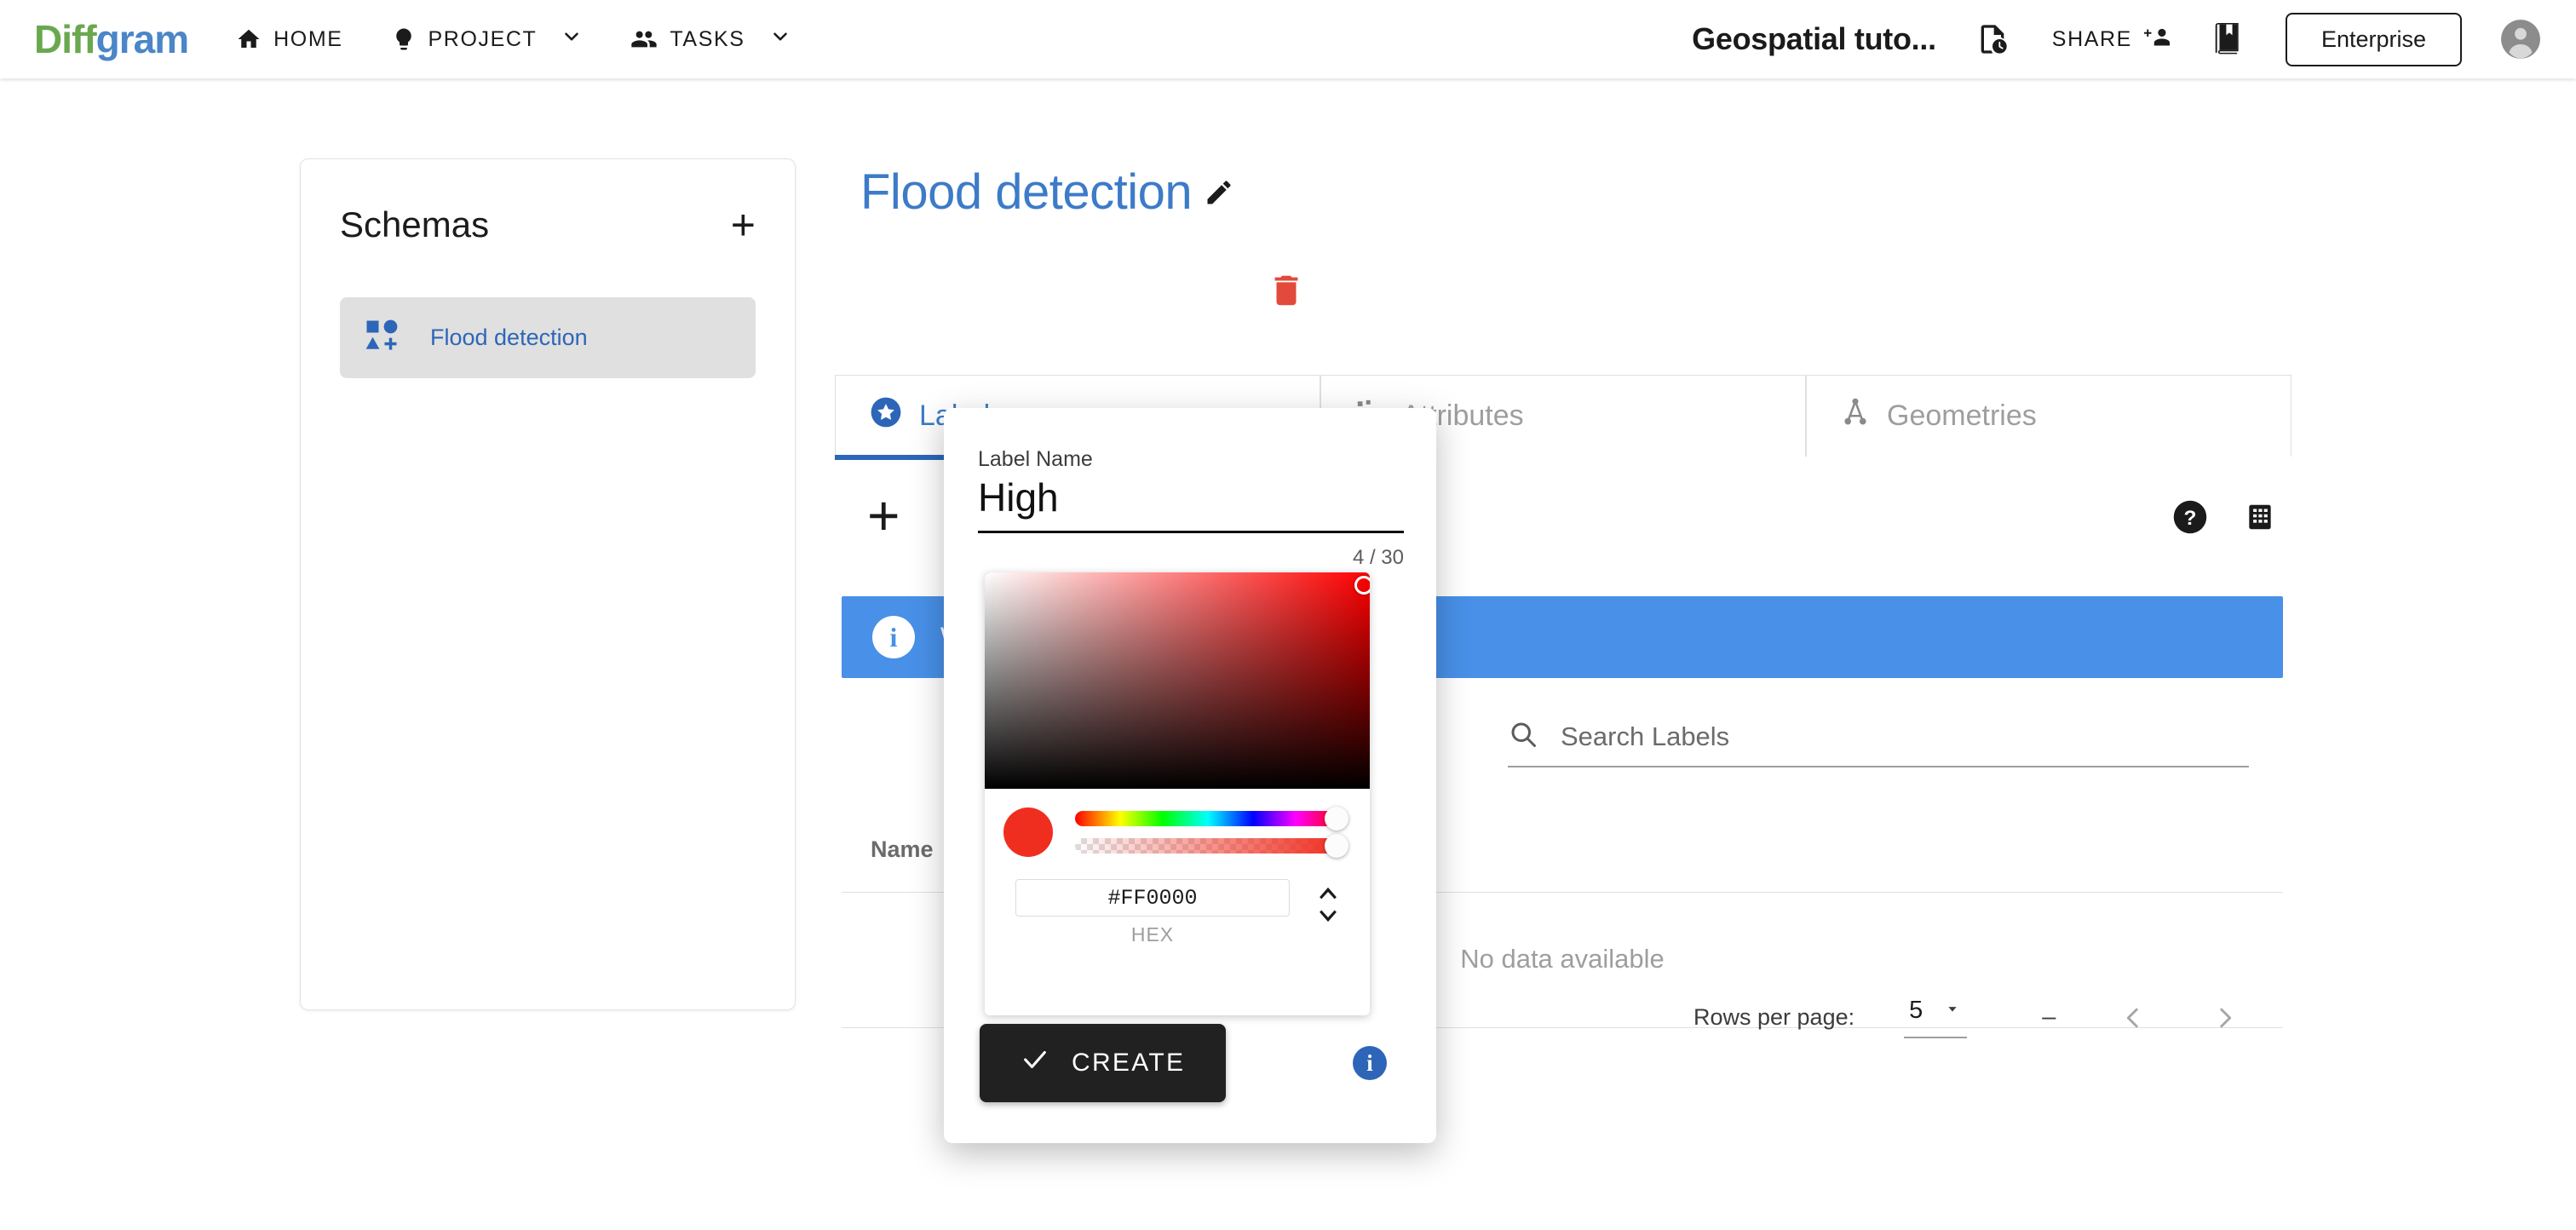  What do you see at coordinates (415, 224) in the screenshot?
I see `schemas-title: Schemas` at bounding box center [415, 224].